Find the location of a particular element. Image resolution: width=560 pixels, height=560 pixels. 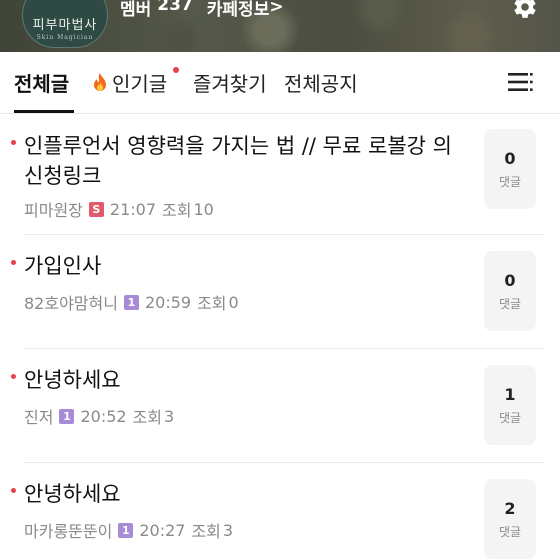

flame-icon is located at coordinates (100, 82).